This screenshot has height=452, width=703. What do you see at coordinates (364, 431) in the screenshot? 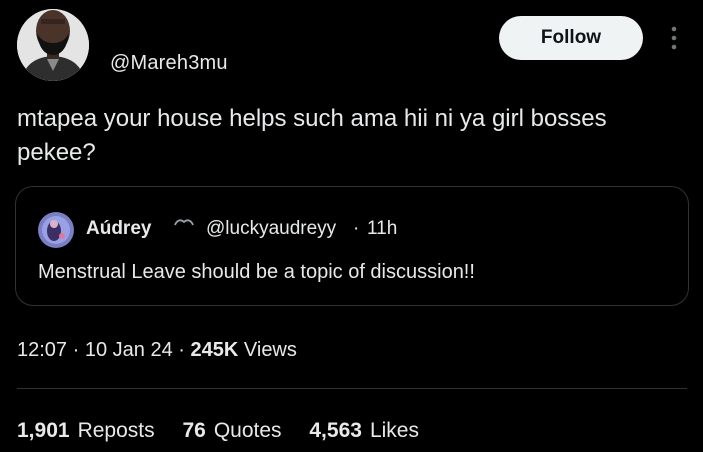
I see `likes-stat: 4,563 Likes` at bounding box center [364, 431].